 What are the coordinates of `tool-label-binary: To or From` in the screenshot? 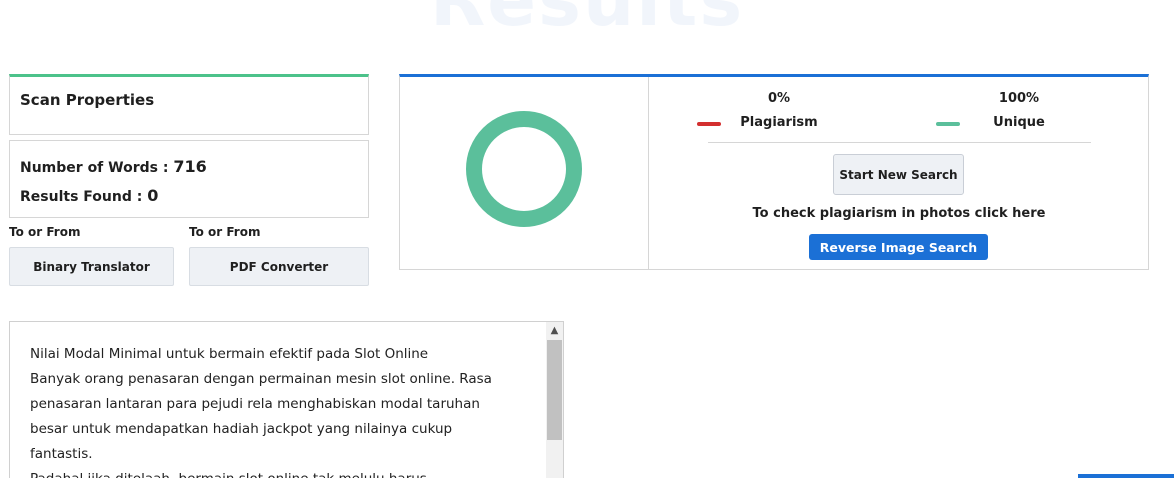 It's located at (45, 232).